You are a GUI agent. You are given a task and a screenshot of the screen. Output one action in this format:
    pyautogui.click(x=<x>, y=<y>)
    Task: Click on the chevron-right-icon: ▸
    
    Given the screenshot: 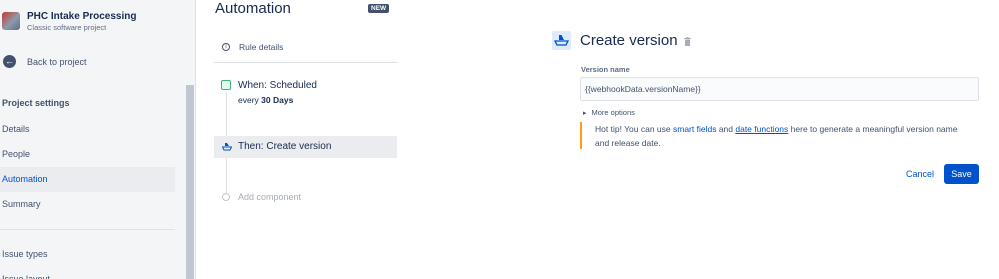 What is the action you would take?
    pyautogui.click(x=585, y=113)
    